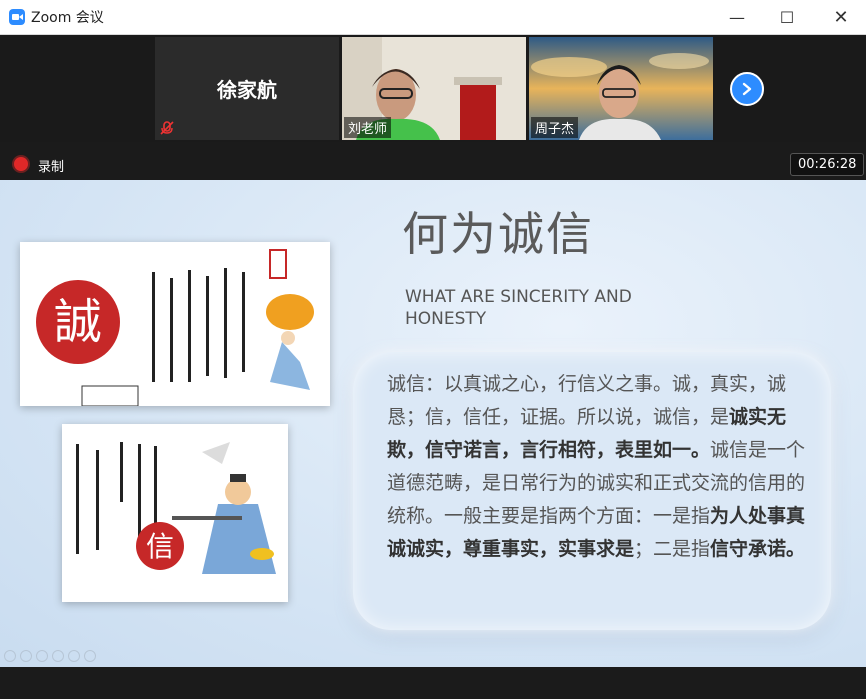  I want to click on calligraphy-illustration: 誠, so click(175, 328).